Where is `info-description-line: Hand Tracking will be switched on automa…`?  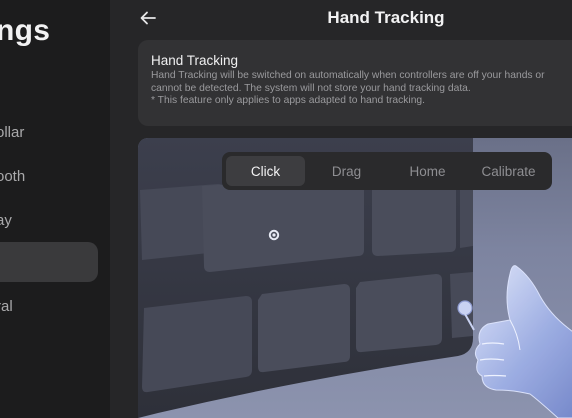 info-description-line: Hand Tracking will be switched on automa… is located at coordinates (348, 75).